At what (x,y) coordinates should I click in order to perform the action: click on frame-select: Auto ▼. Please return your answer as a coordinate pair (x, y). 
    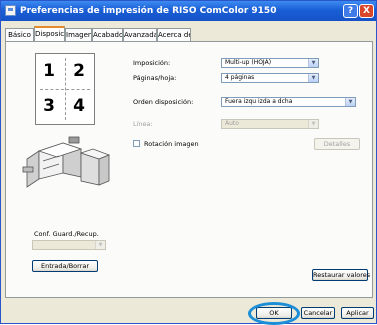
    Looking at the image, I should click on (270, 124).